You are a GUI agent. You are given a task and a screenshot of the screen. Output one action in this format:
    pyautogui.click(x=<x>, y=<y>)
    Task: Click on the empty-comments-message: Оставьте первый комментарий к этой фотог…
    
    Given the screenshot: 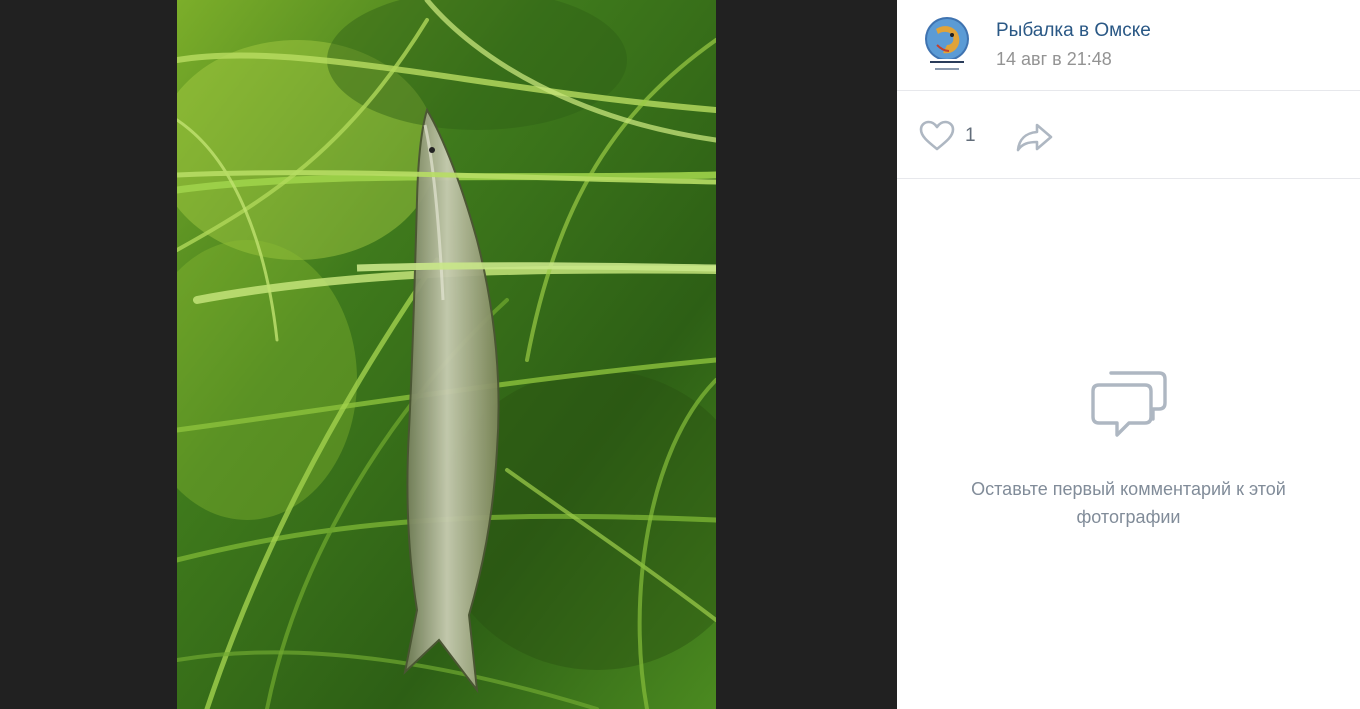 What is the action you would take?
    pyautogui.click(x=1128, y=503)
    